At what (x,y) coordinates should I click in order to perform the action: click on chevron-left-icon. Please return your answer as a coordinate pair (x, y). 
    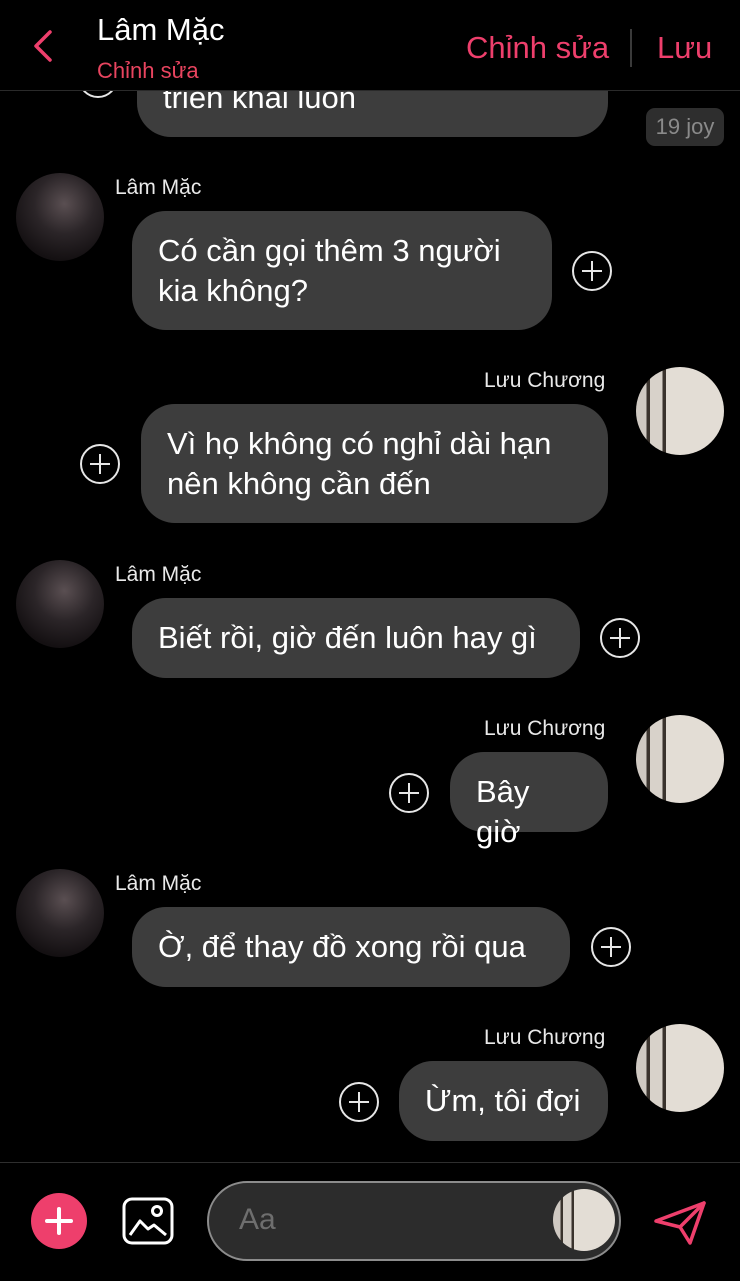
    Looking at the image, I should click on (43, 46).